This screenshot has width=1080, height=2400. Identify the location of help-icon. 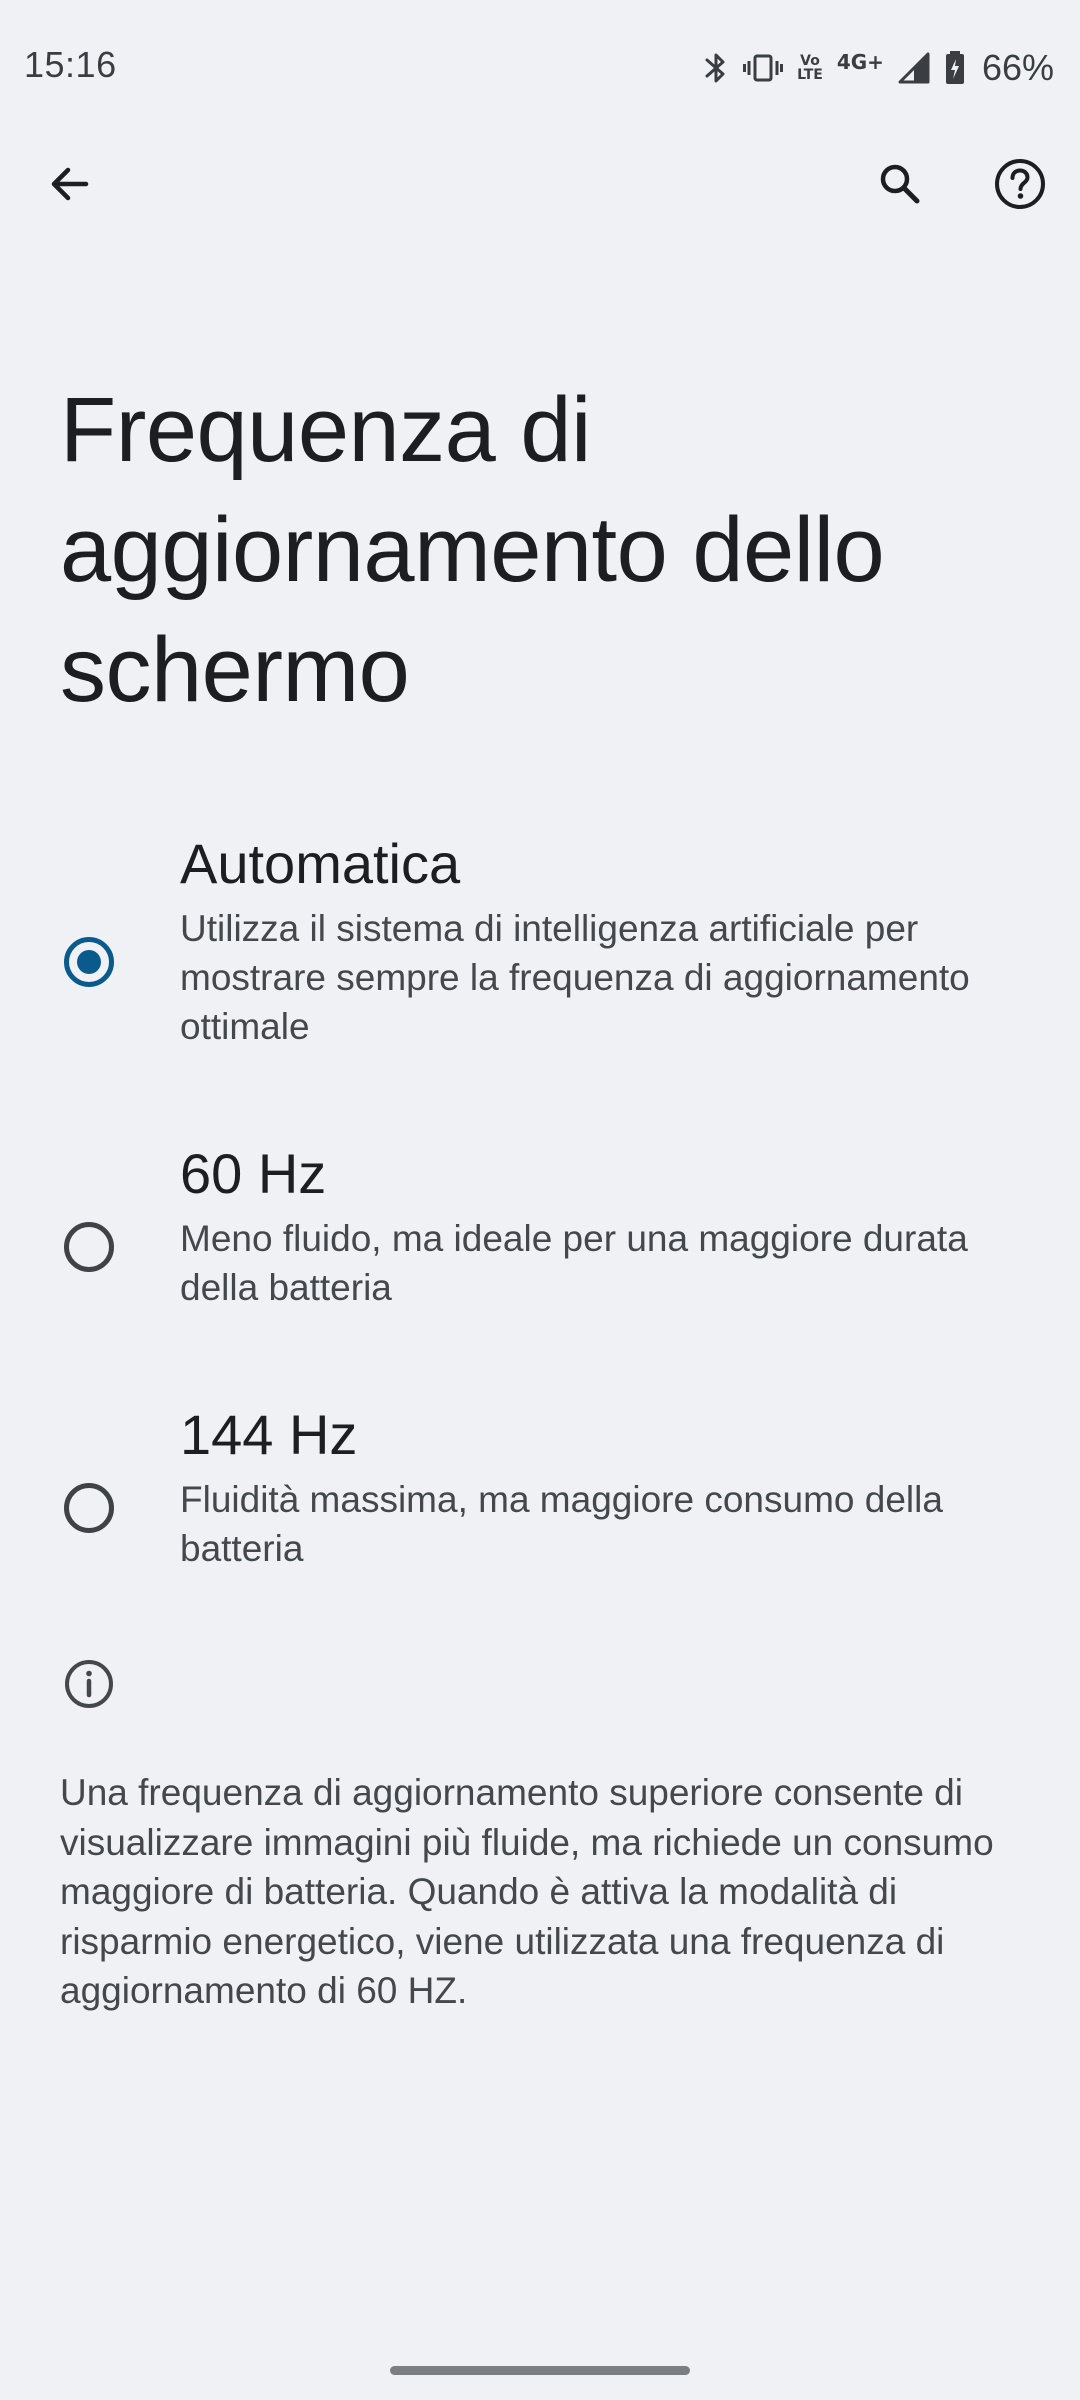
(1020, 184).